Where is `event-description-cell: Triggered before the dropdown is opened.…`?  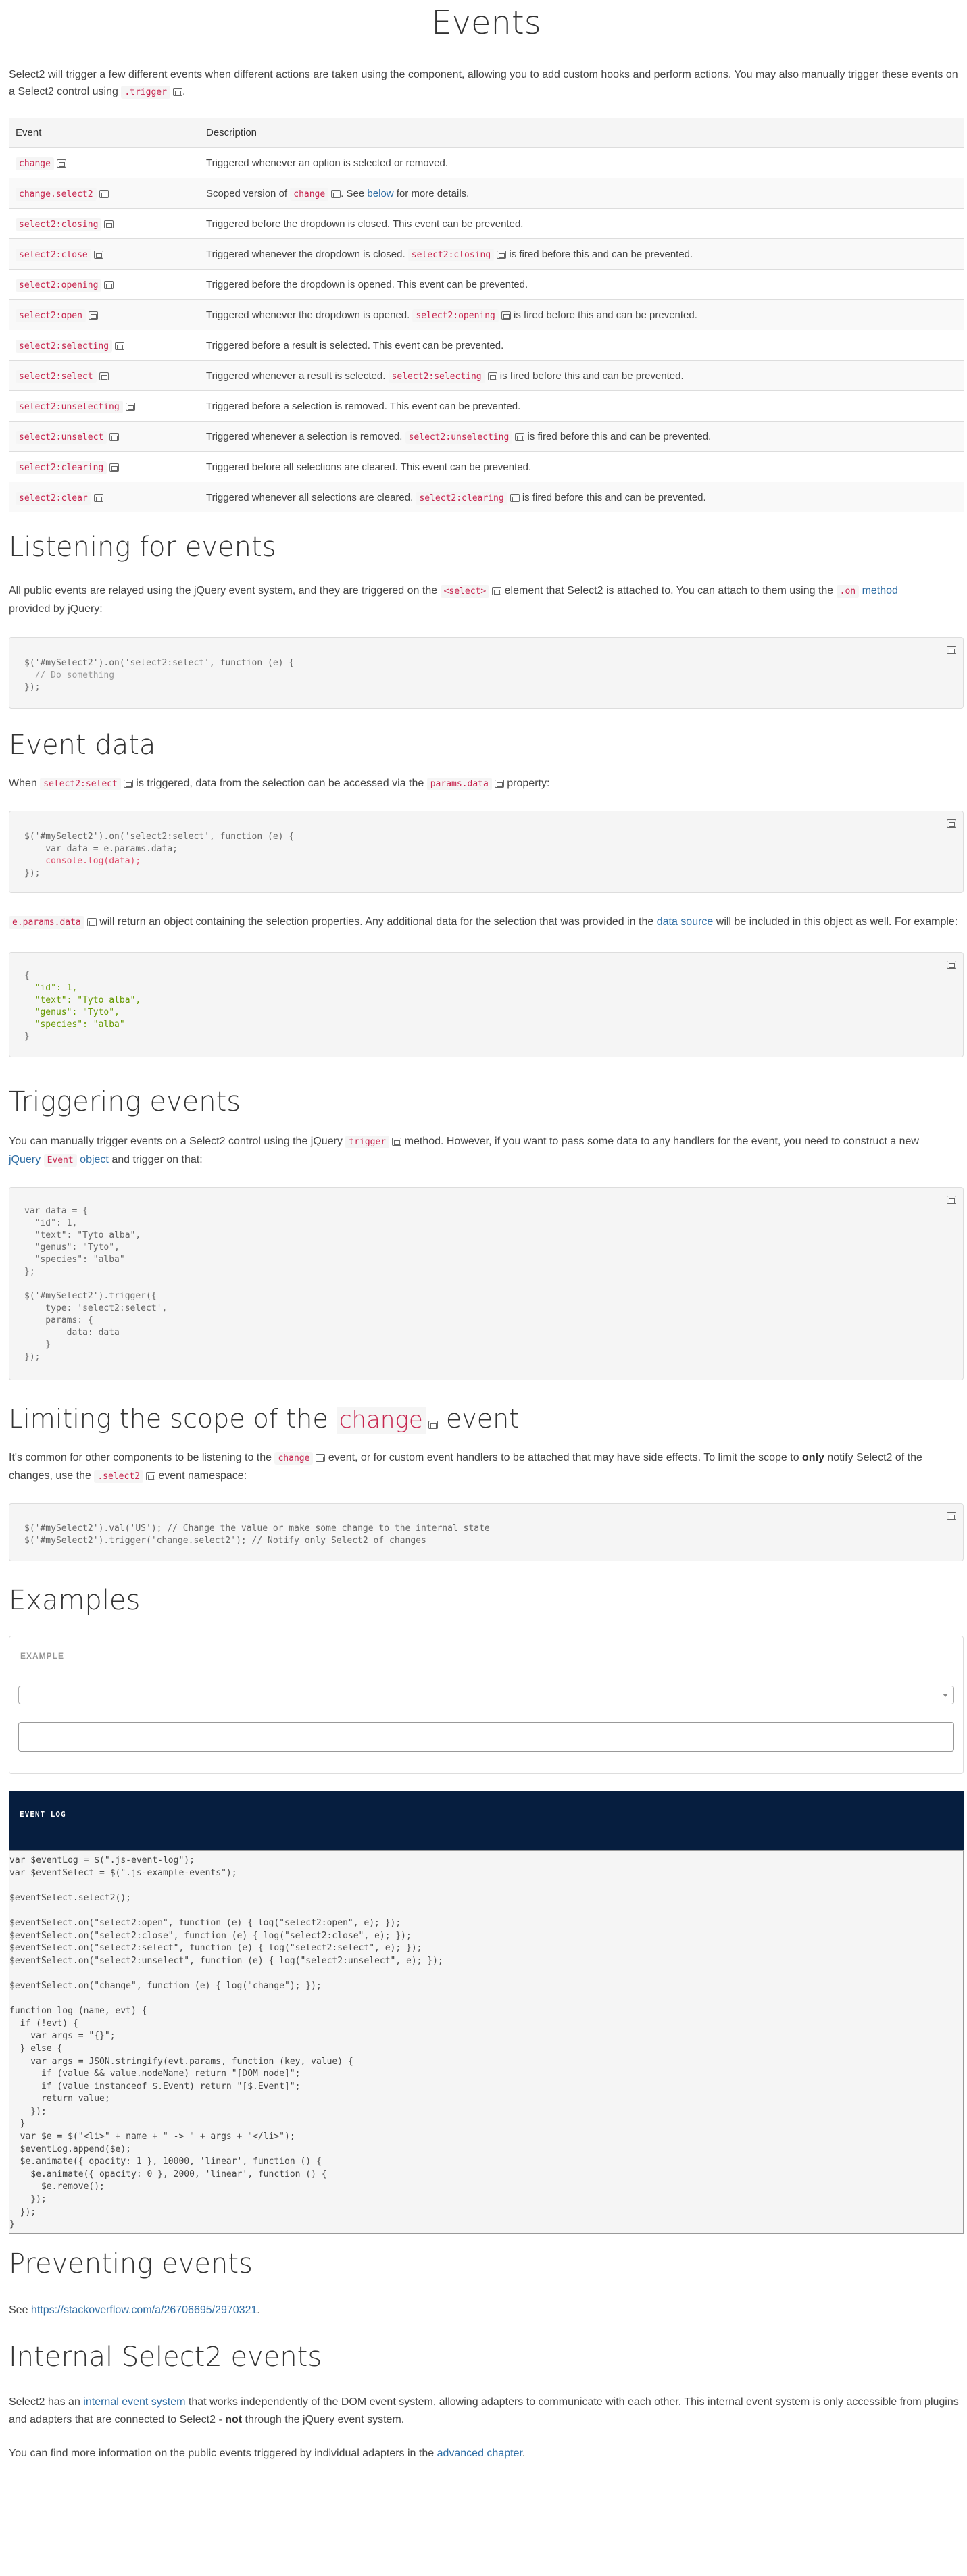
event-description-cell: Triggered before the dropdown is opened.… is located at coordinates (581, 284).